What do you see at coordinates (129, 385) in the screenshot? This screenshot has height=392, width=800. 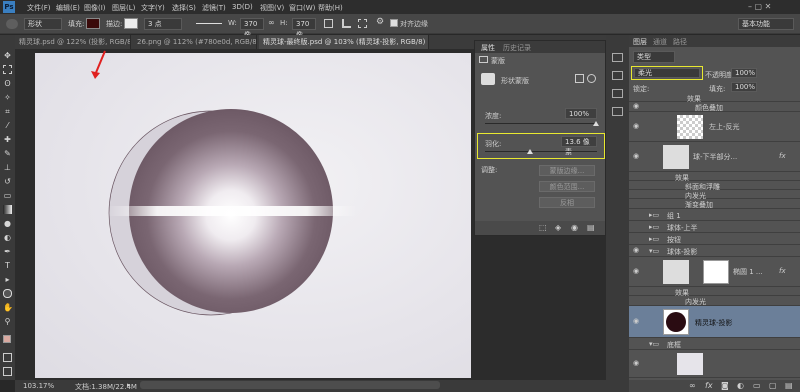 I see `status-arrow-icon: ▸` at bounding box center [129, 385].